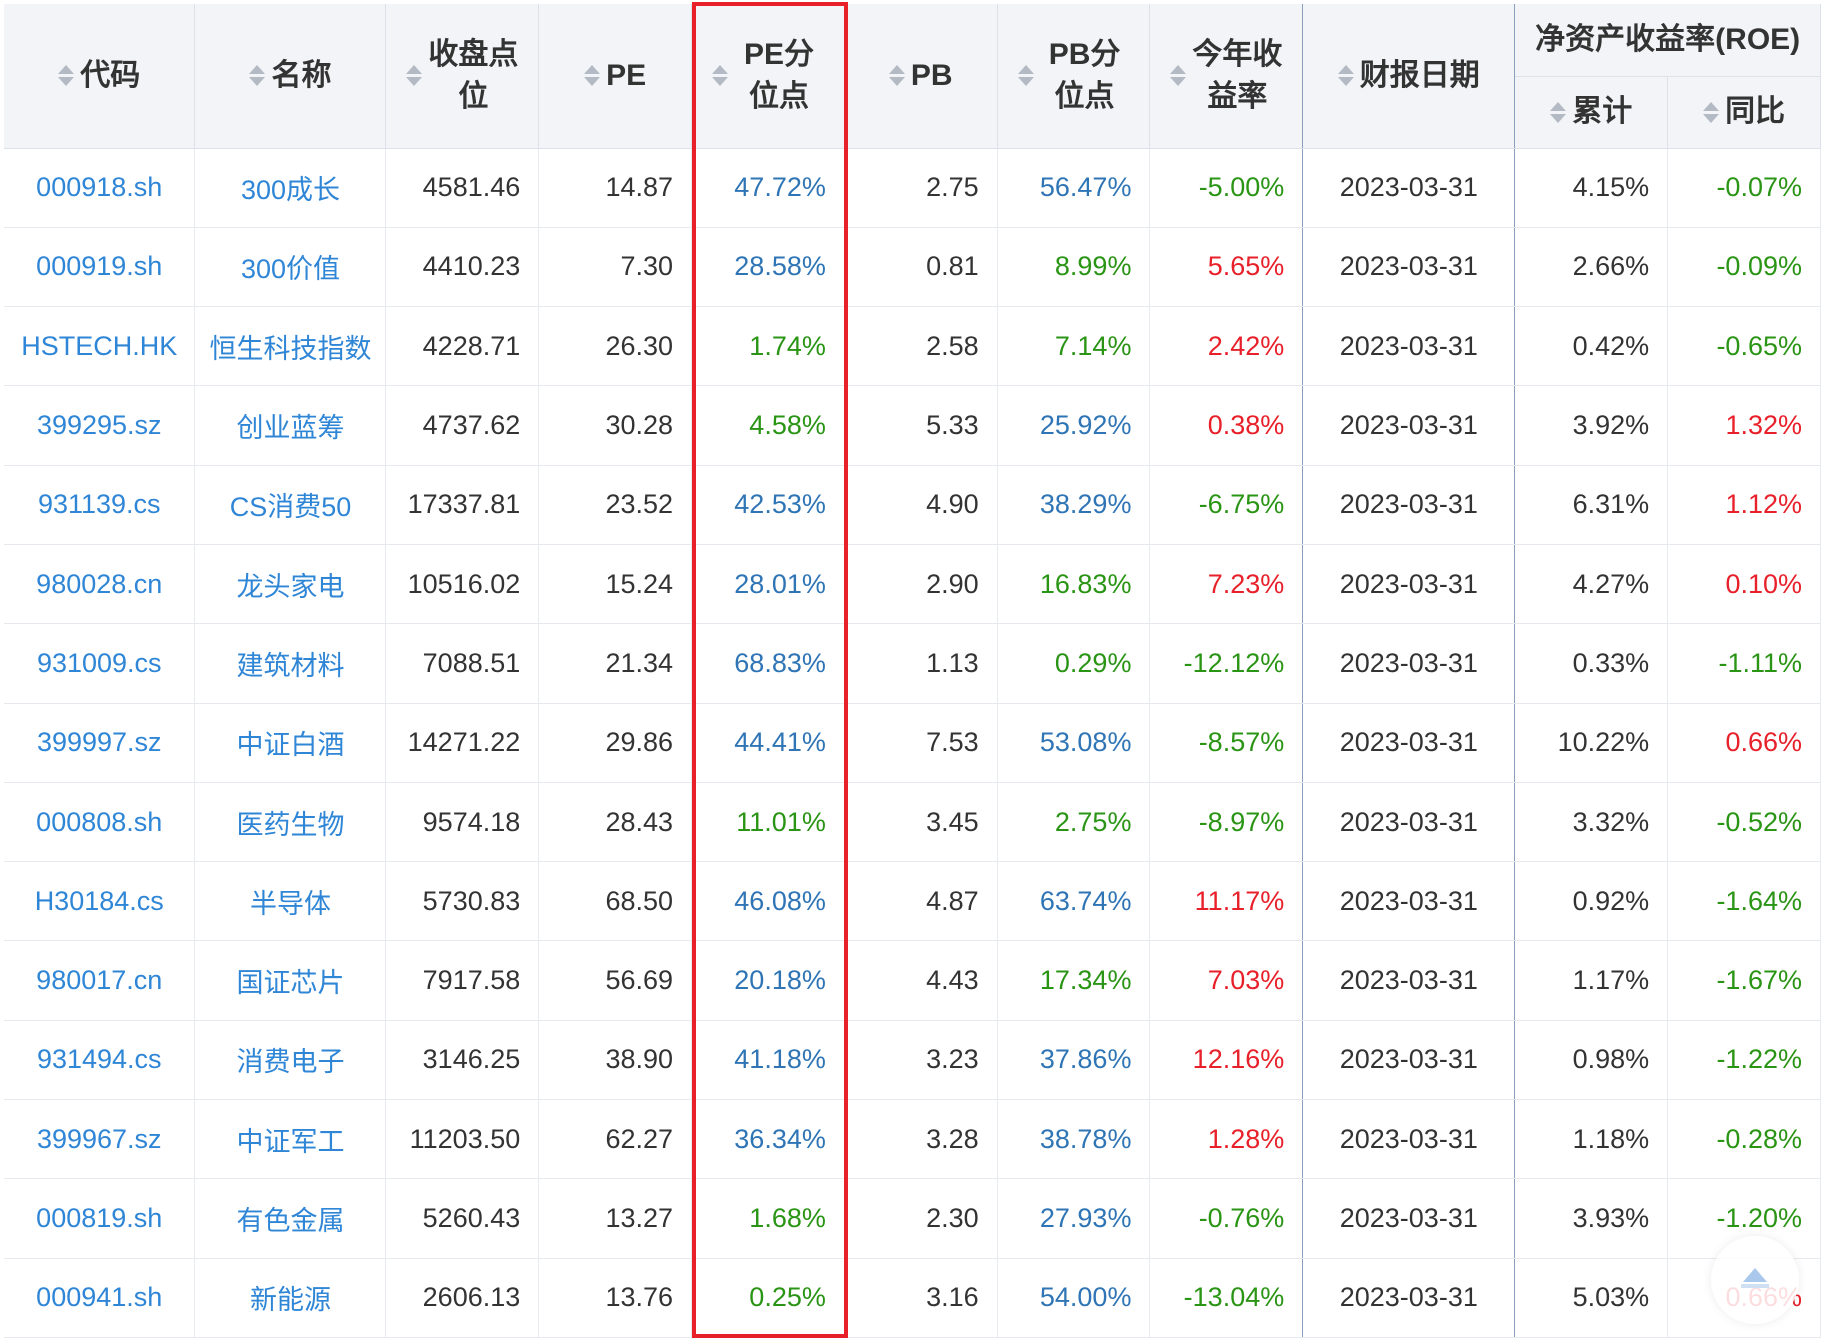  I want to click on cell-roe-cumulative: 0.98%, so click(1591, 1060).